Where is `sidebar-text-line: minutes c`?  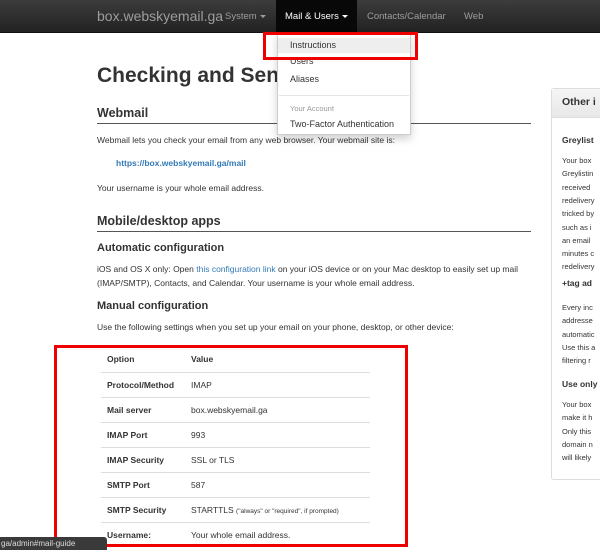
sidebar-text-line: minutes c is located at coordinates (578, 254).